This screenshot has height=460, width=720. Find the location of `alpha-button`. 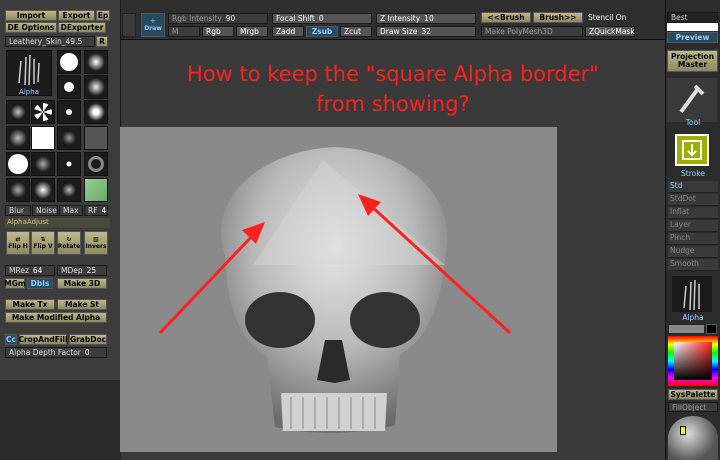

alpha-button is located at coordinates (692, 294).